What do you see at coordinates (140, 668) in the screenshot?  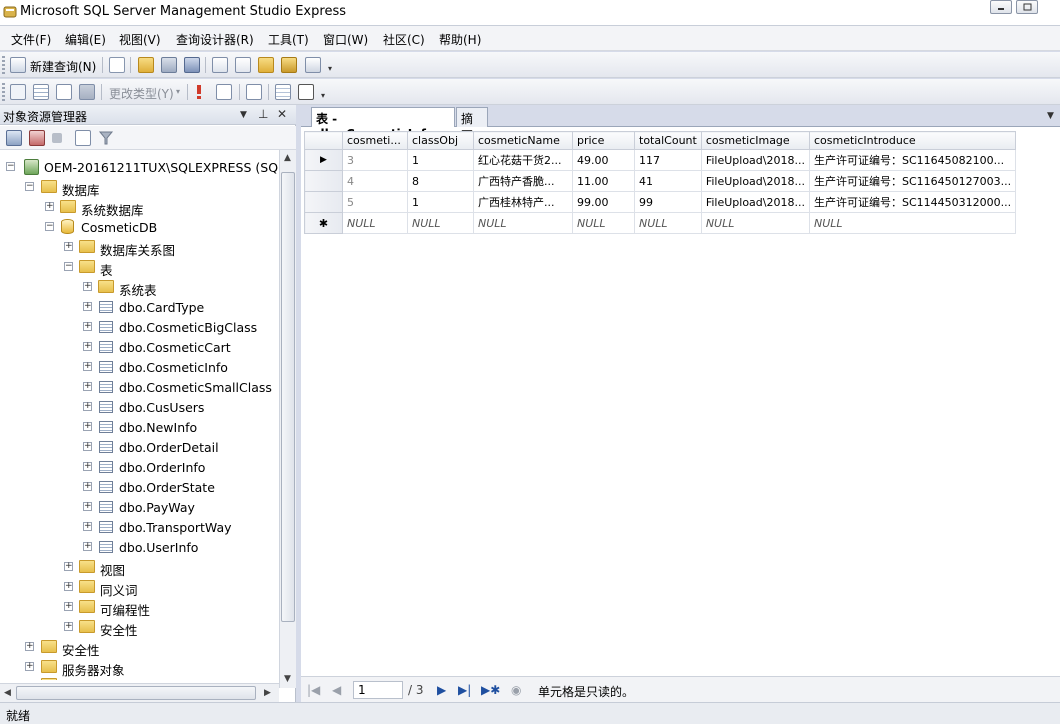 I see `tree-node-server-objects: + 服务器对象` at bounding box center [140, 668].